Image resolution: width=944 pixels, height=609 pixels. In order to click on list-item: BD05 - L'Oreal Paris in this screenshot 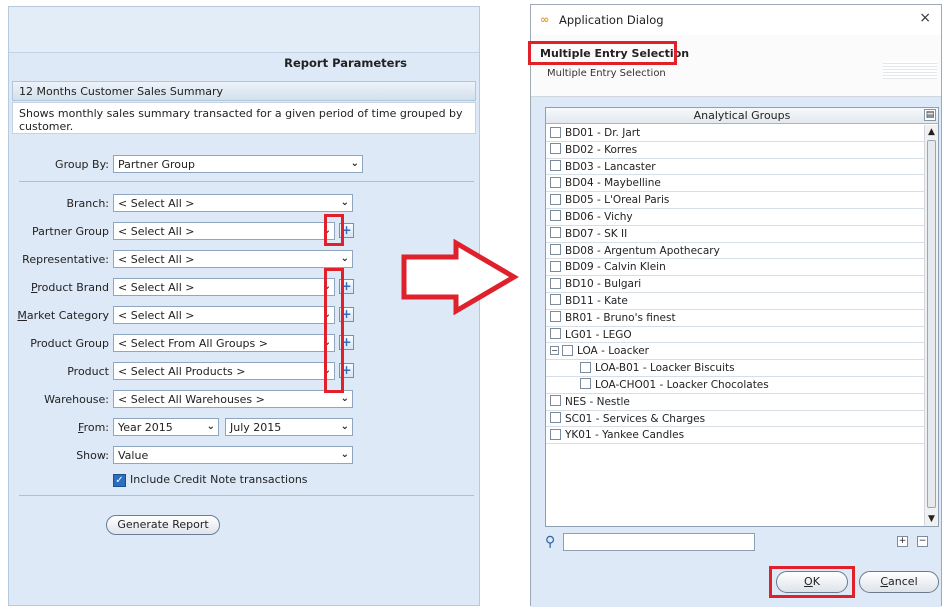, I will do `click(736, 200)`.